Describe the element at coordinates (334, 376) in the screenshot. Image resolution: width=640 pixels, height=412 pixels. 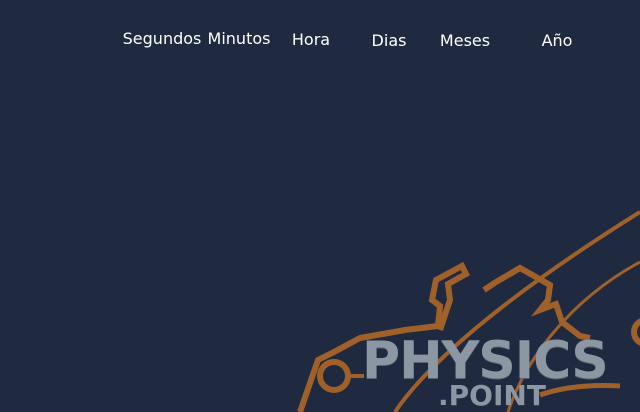
I see `circle-node-icon` at that location.